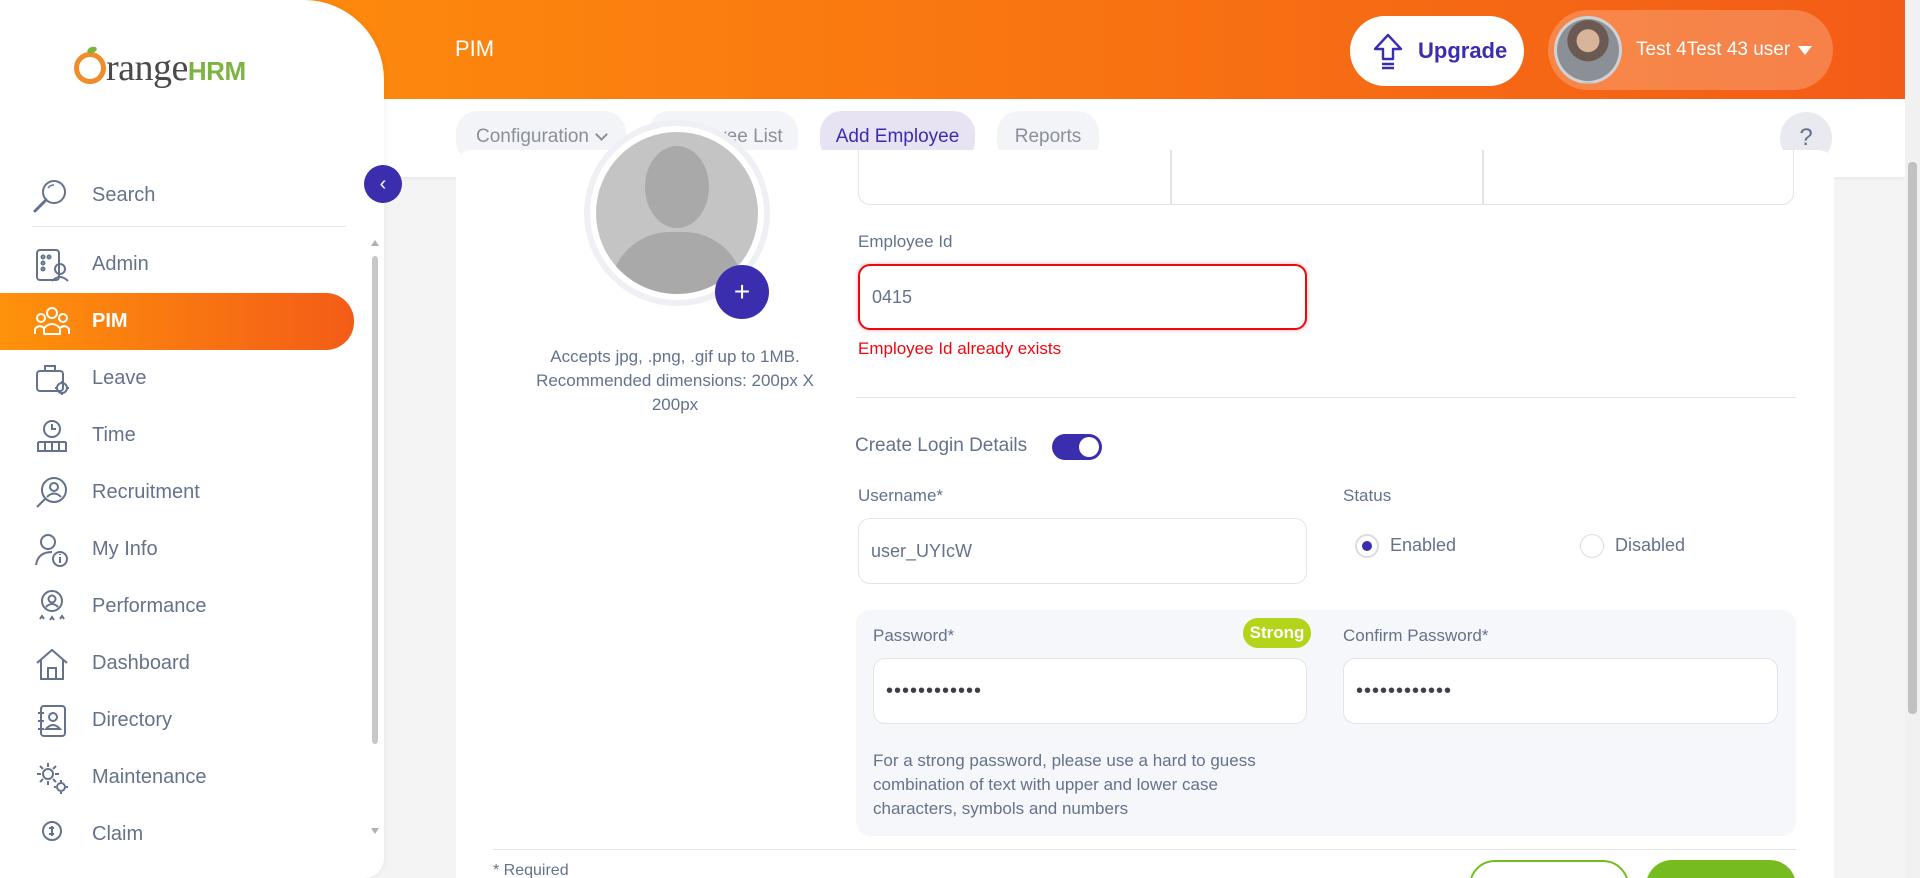 The width and height of the screenshot is (1920, 878). I want to click on sidebar-scrollbar, so click(375, 537).